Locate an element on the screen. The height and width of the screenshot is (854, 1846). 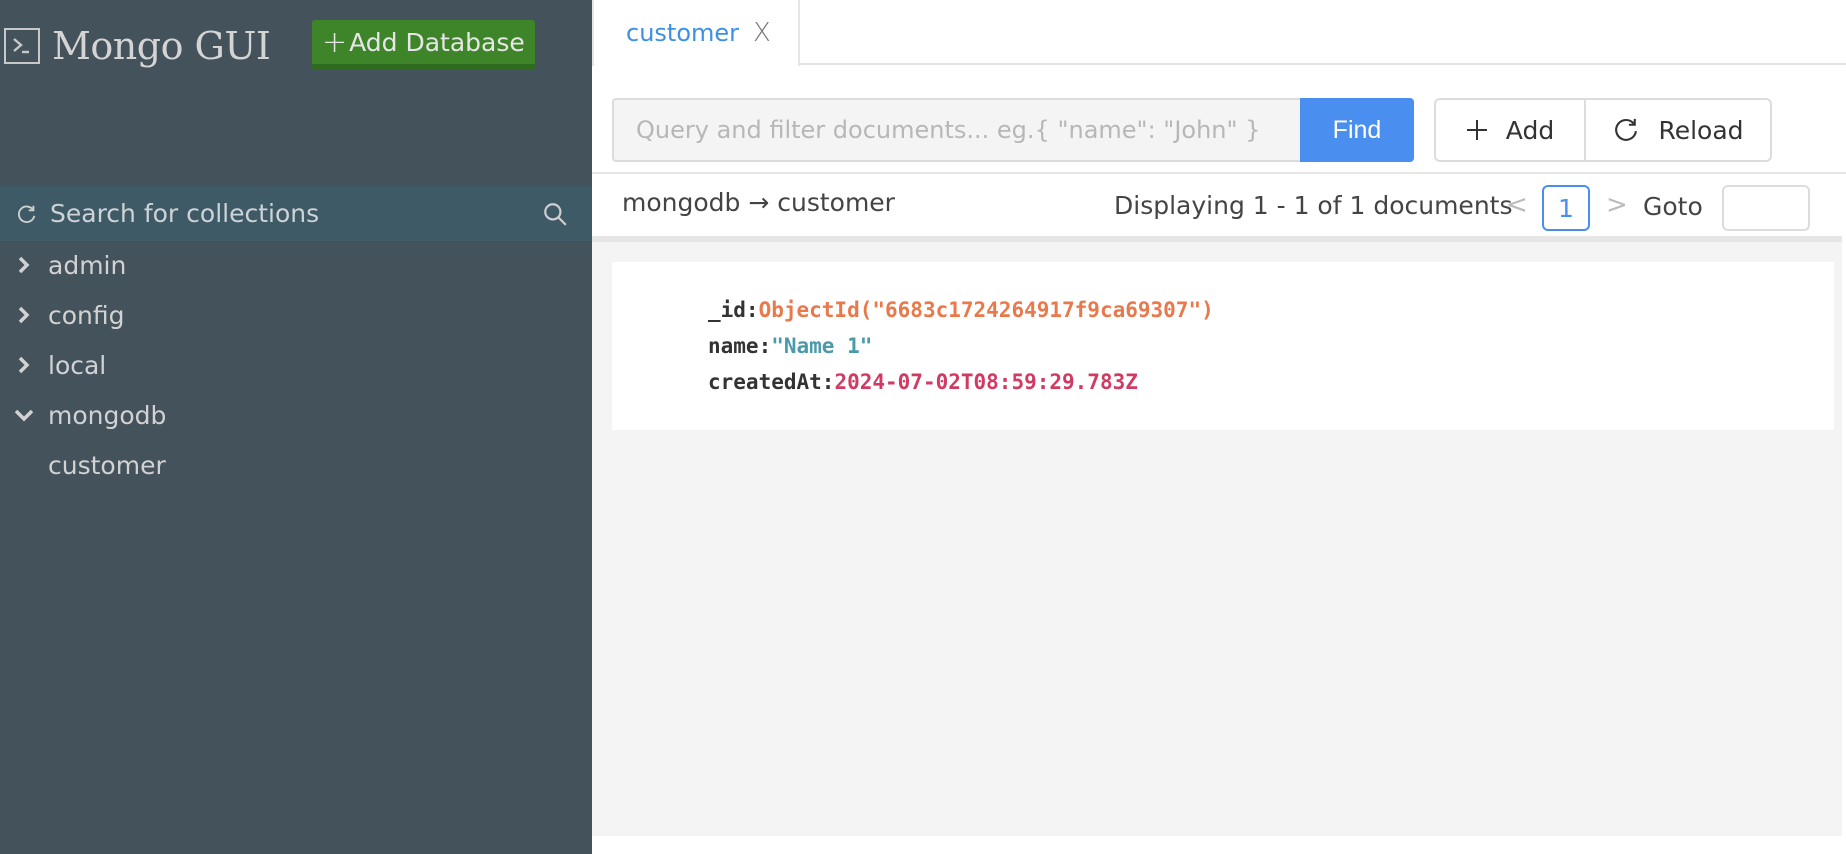
query-toolbar: Find Add Reload is located at coordinates (1192, 130).